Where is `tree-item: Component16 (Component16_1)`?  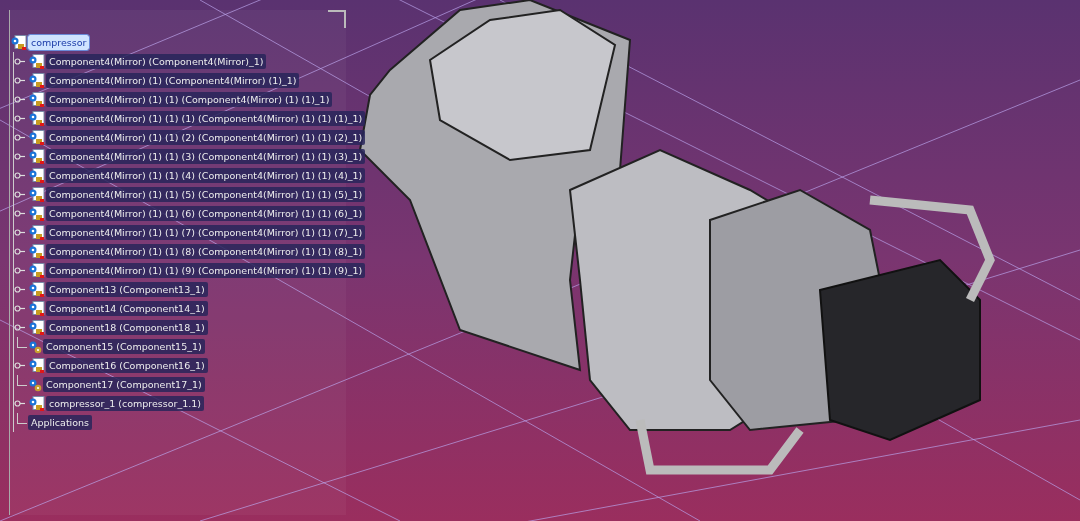
tree-item: Component16 (Component16_1) is located at coordinates (127, 365).